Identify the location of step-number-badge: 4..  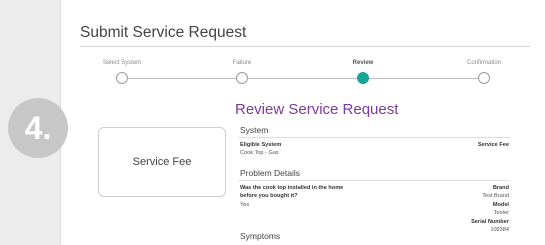
(38, 128).